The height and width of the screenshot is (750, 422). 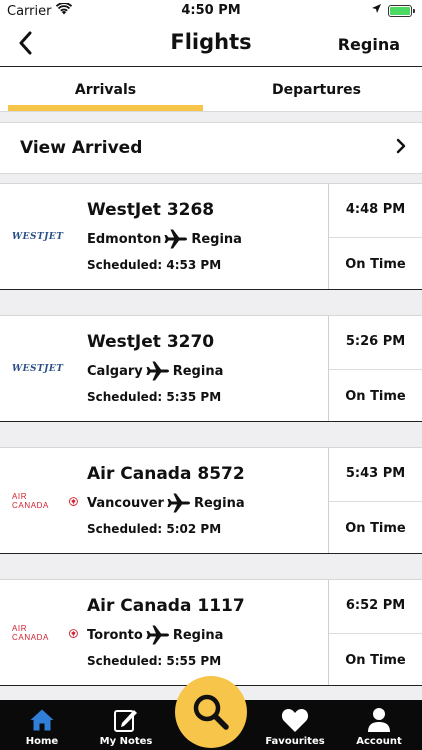 I want to click on route-origin: Toronto, so click(x=115, y=635).